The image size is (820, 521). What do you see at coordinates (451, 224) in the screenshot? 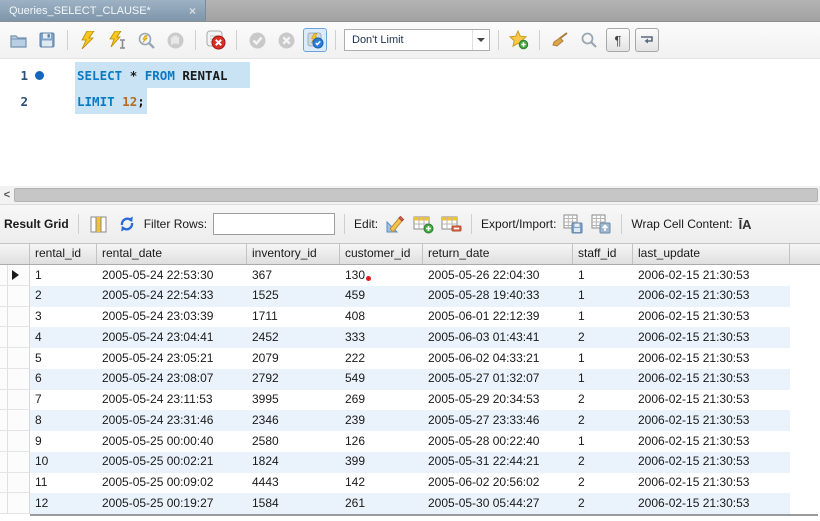
I see `delete-row-icon` at bounding box center [451, 224].